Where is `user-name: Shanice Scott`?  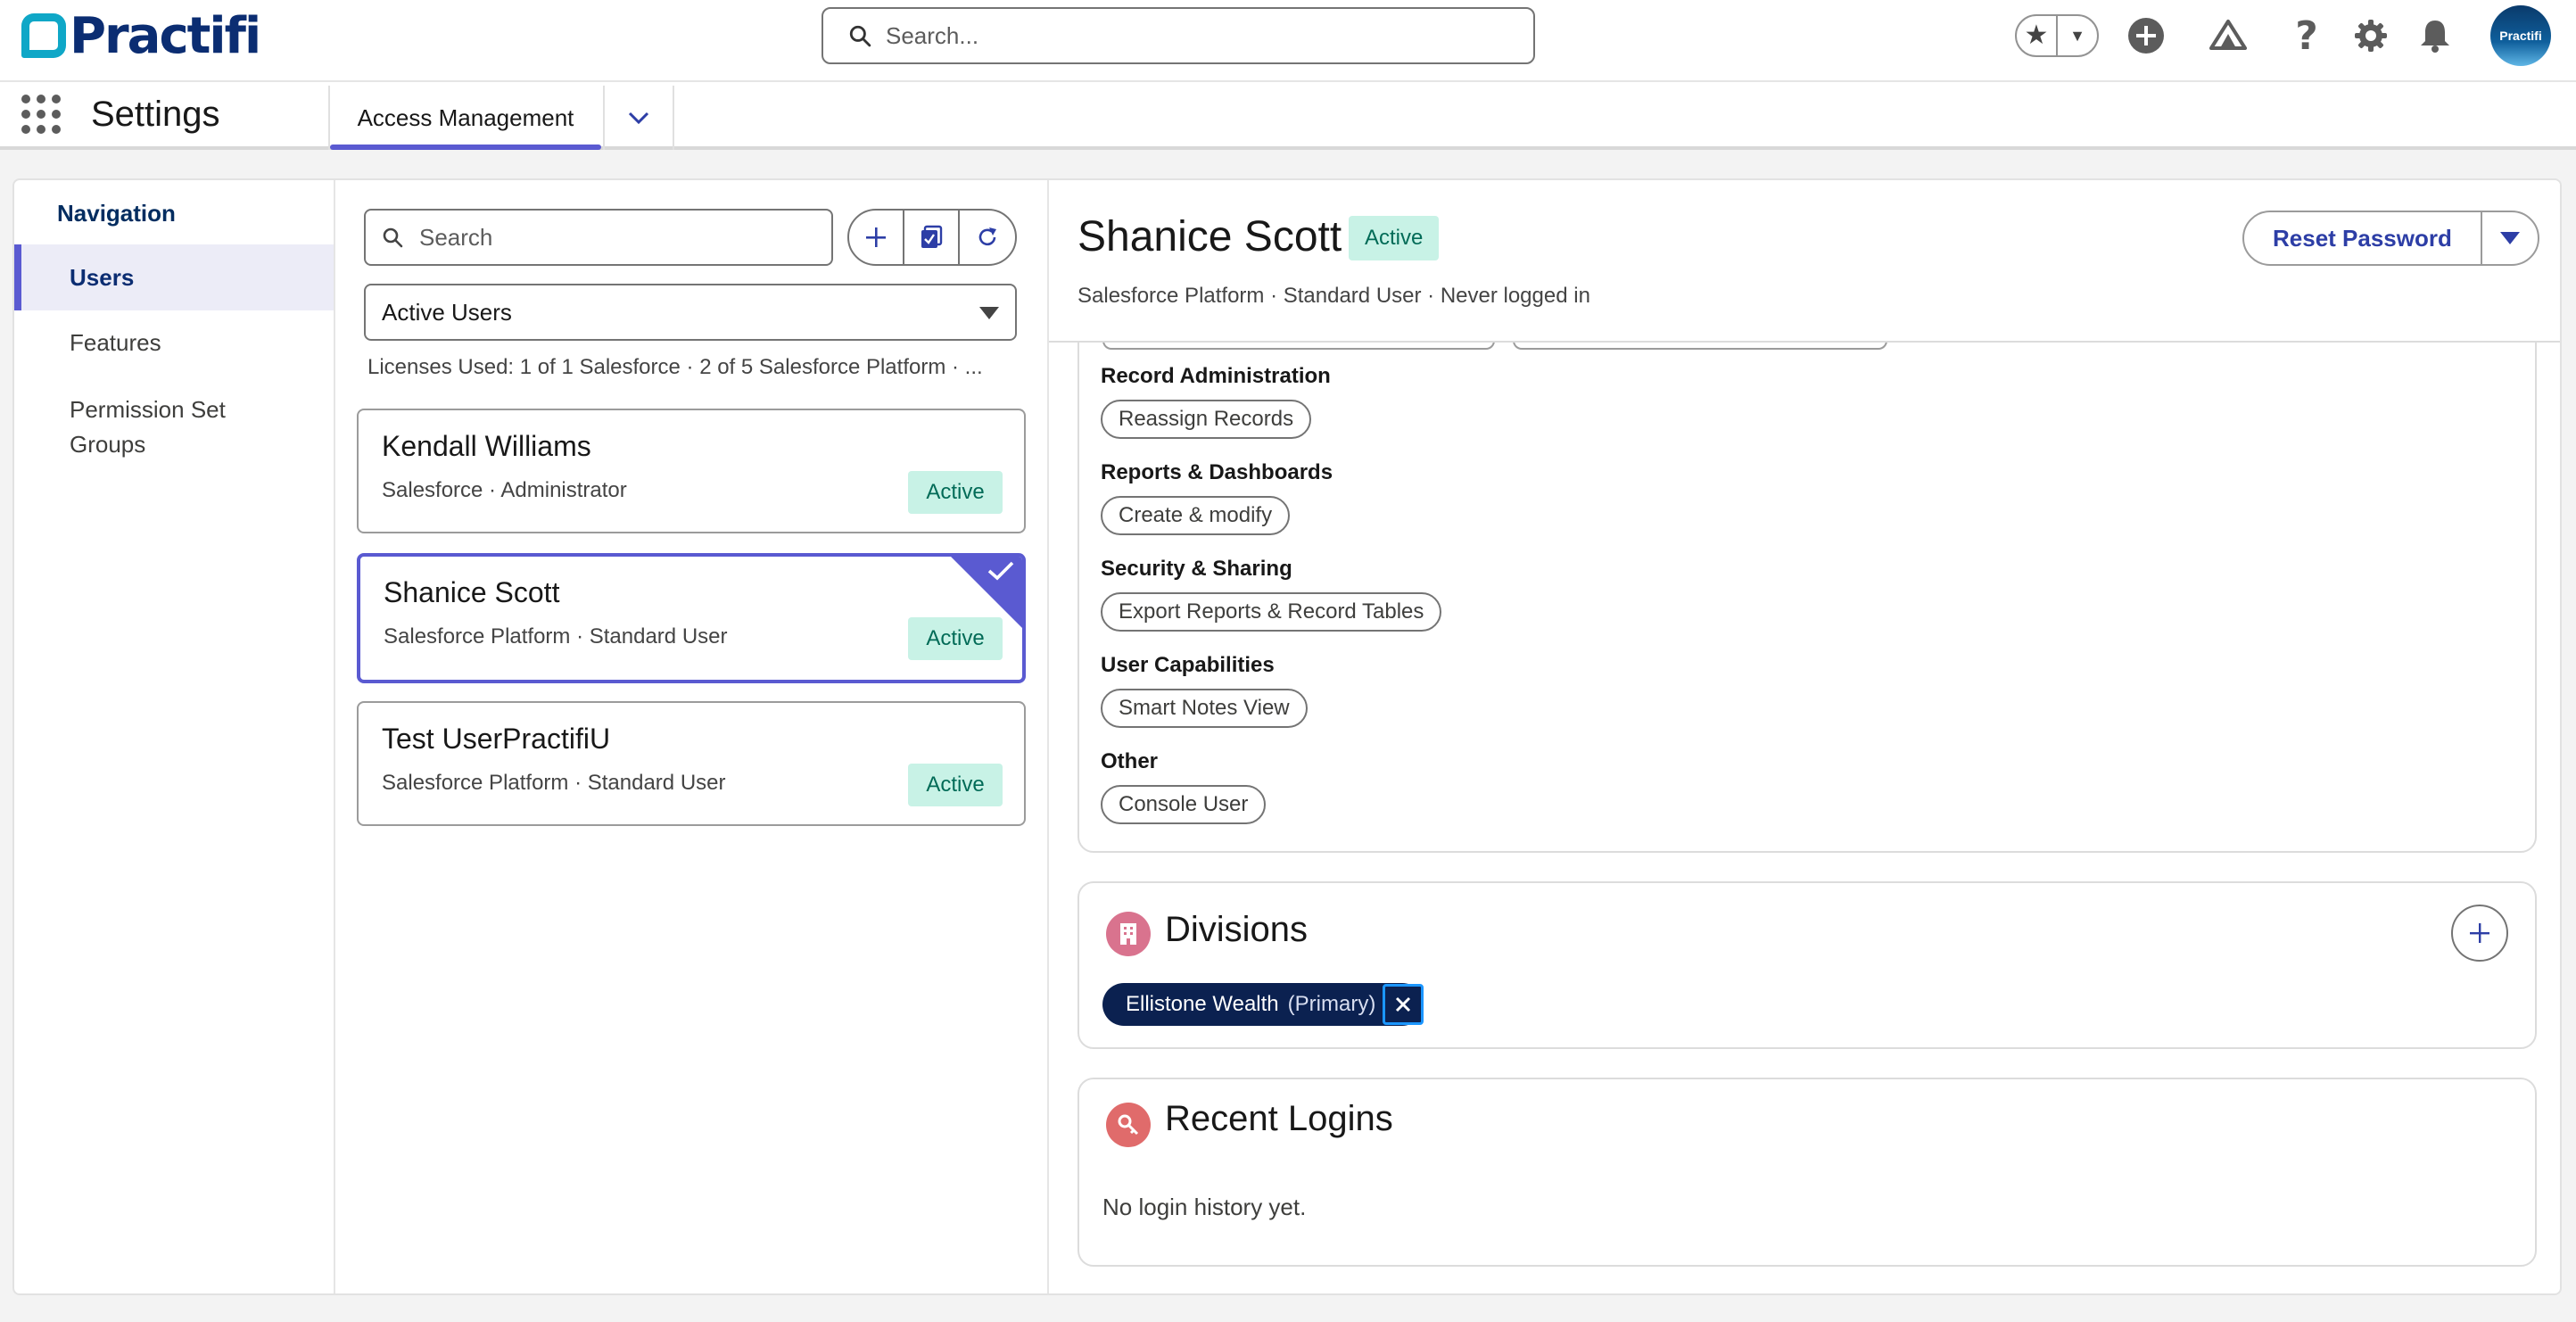
user-name: Shanice Scott is located at coordinates (472, 592).